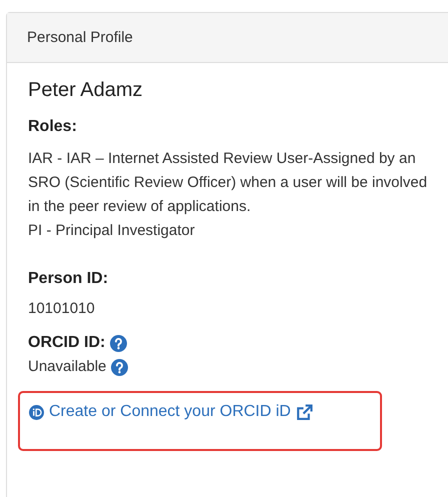 The width and height of the screenshot is (448, 497). Describe the element at coordinates (80, 37) in the screenshot. I see `panel-title: Personal Profile` at that location.